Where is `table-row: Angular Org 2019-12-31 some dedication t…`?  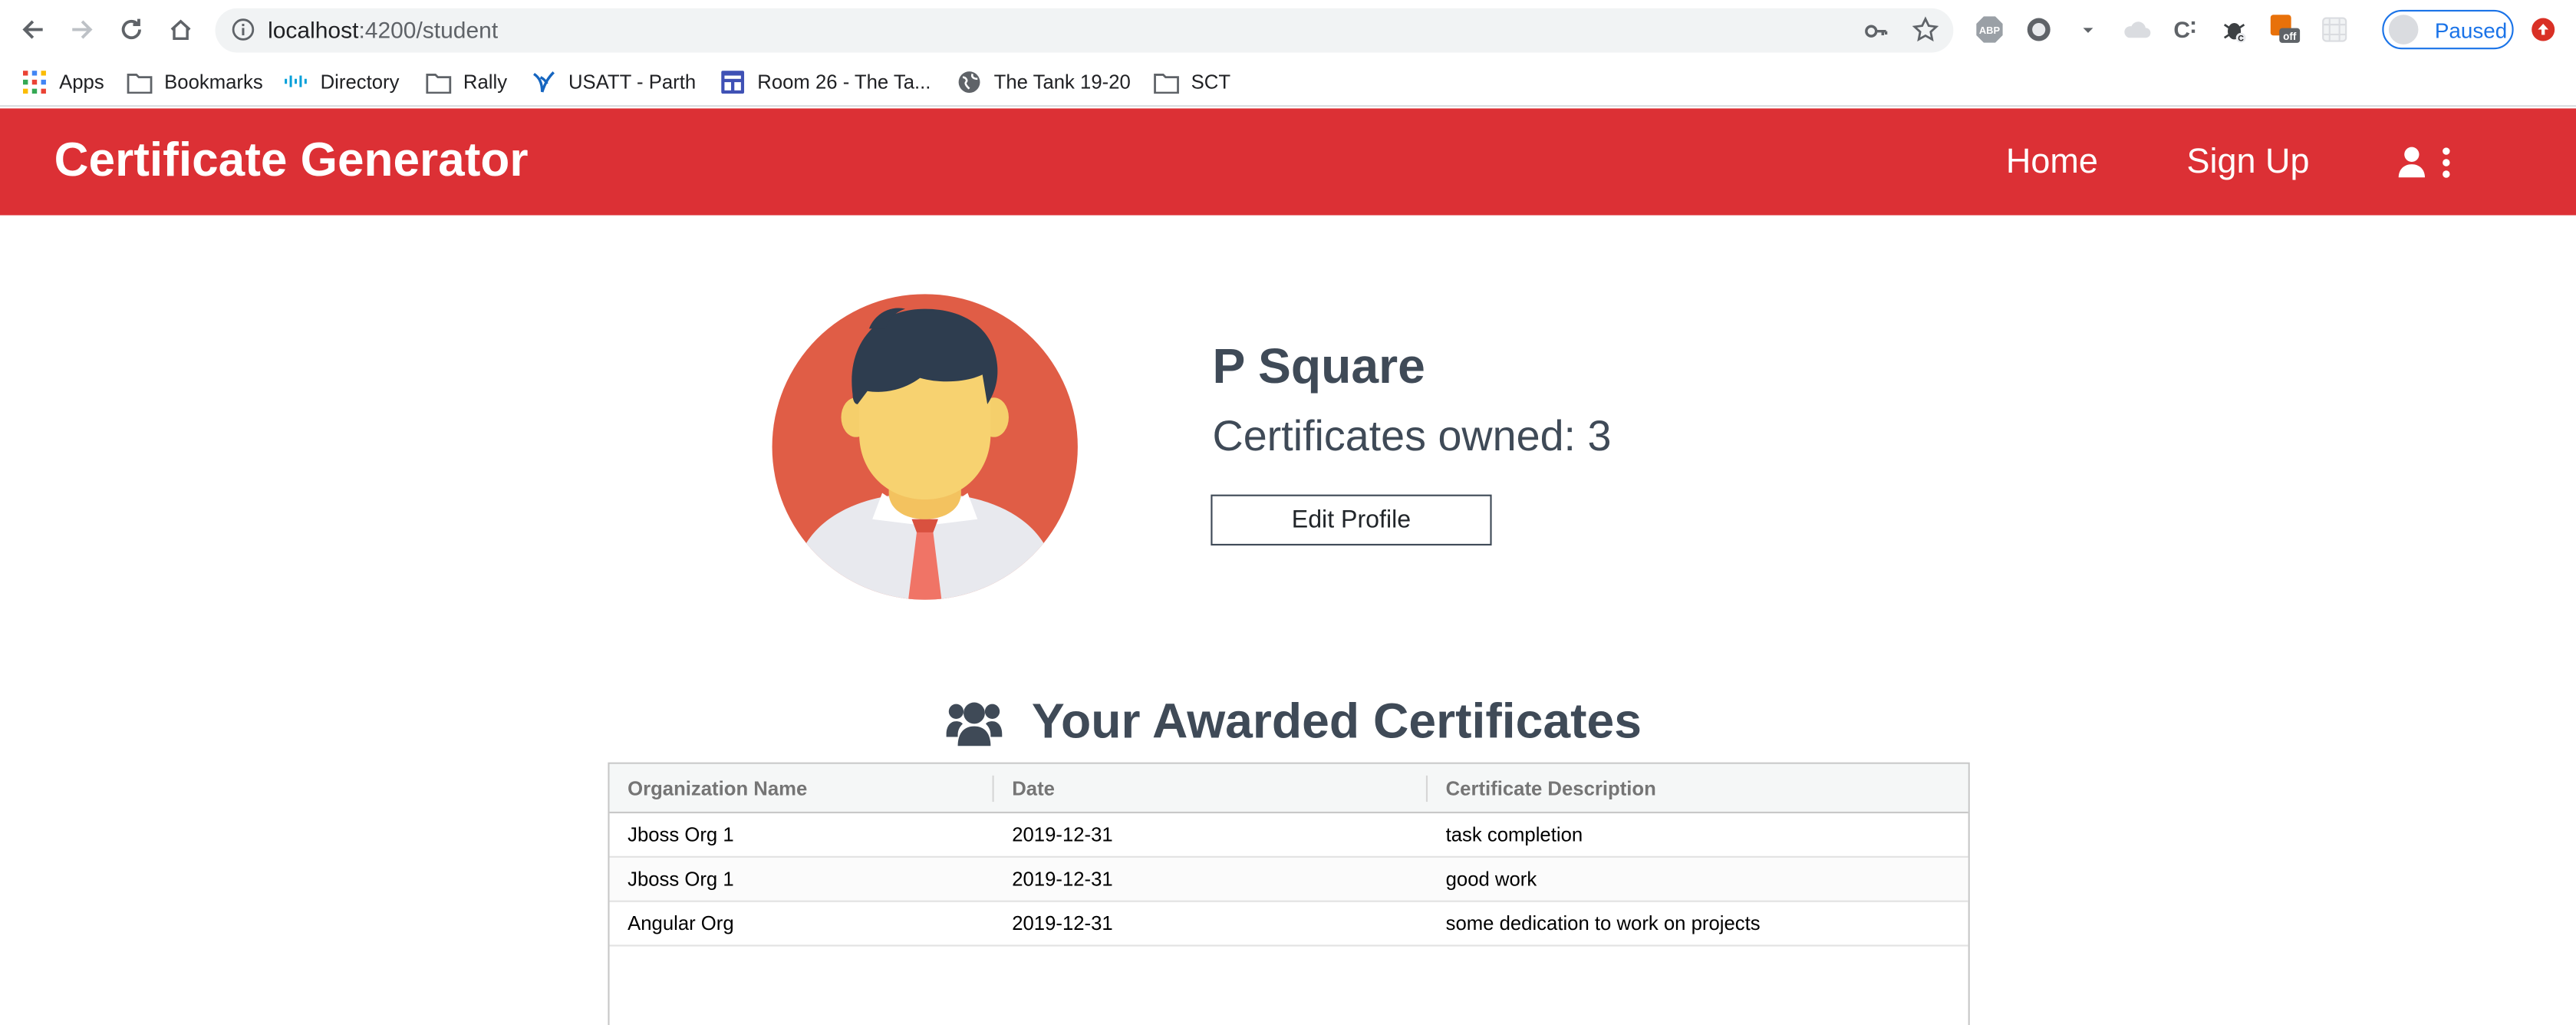 table-row: Angular Org 2019-12-31 some dedication t… is located at coordinates (1288, 924).